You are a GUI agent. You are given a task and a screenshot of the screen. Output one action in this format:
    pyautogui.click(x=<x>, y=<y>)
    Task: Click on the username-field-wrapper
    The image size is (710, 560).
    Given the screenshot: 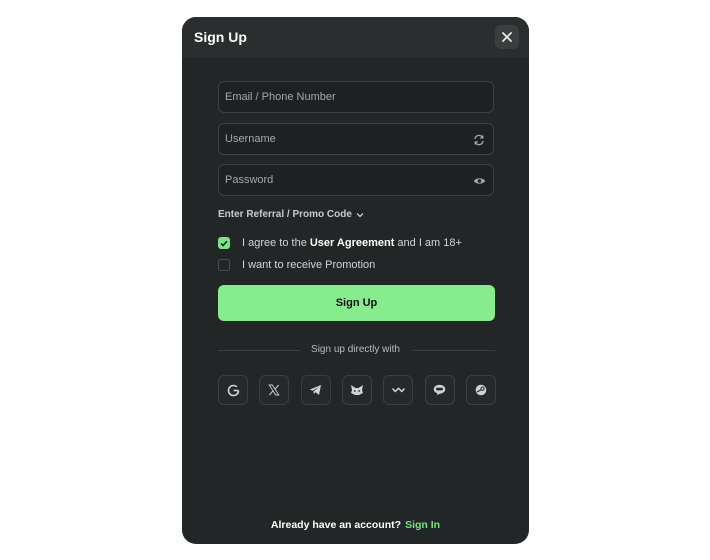 What is the action you would take?
    pyautogui.click(x=356, y=139)
    